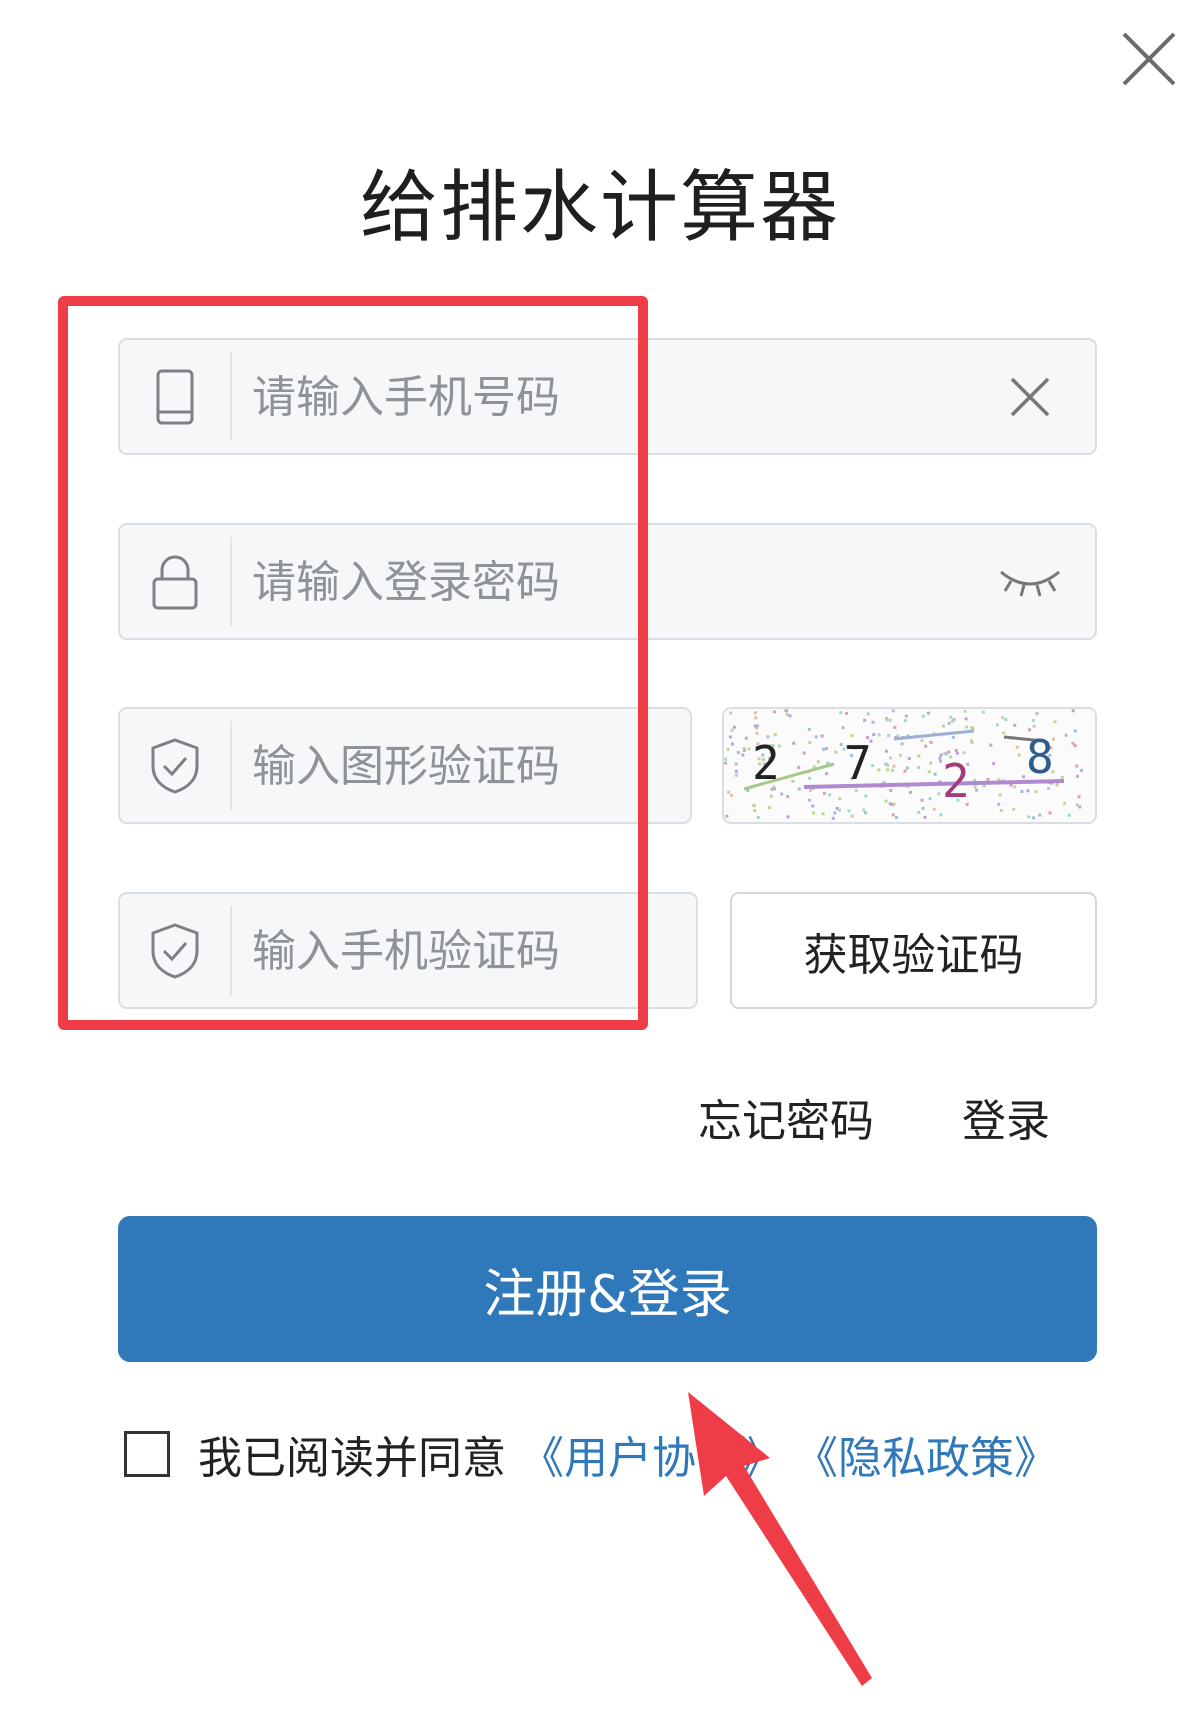 This screenshot has height=1725, width=1200. What do you see at coordinates (786, 1117) in the screenshot?
I see `forgot-password-link: 忘记密码` at bounding box center [786, 1117].